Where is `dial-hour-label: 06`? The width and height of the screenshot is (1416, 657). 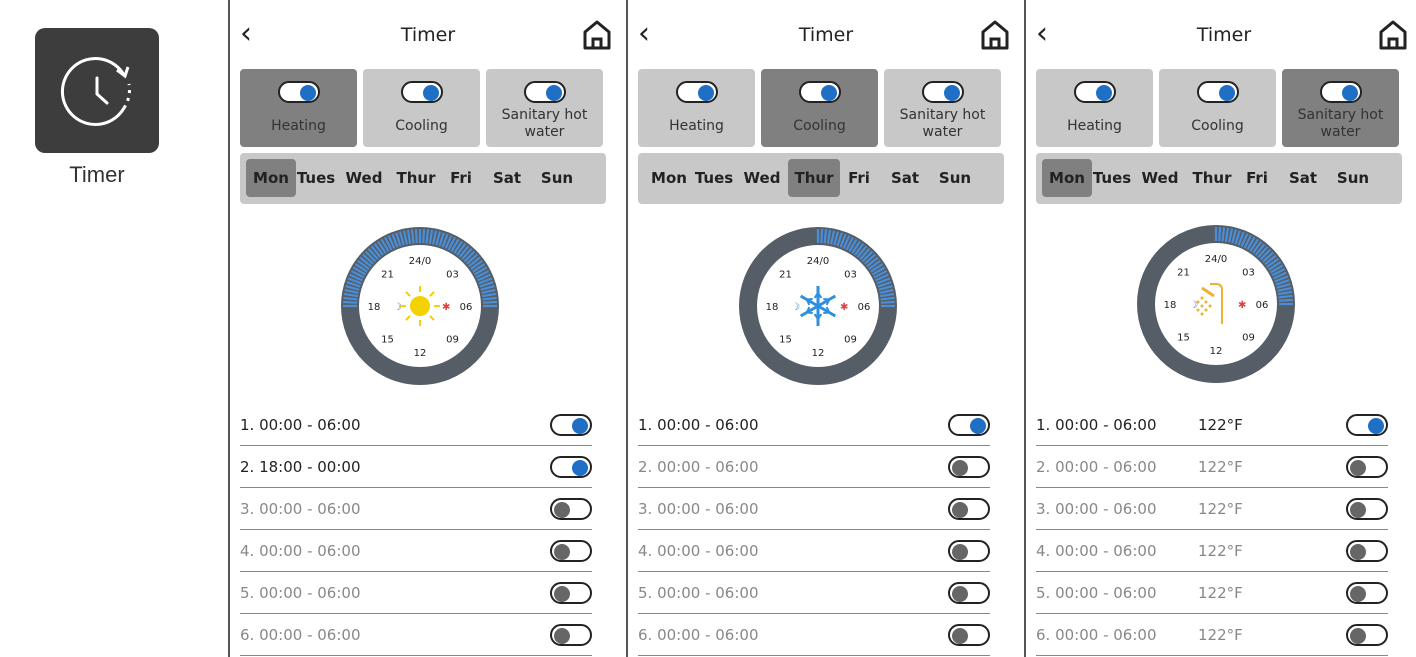 dial-hour-label: 06 is located at coordinates (466, 307).